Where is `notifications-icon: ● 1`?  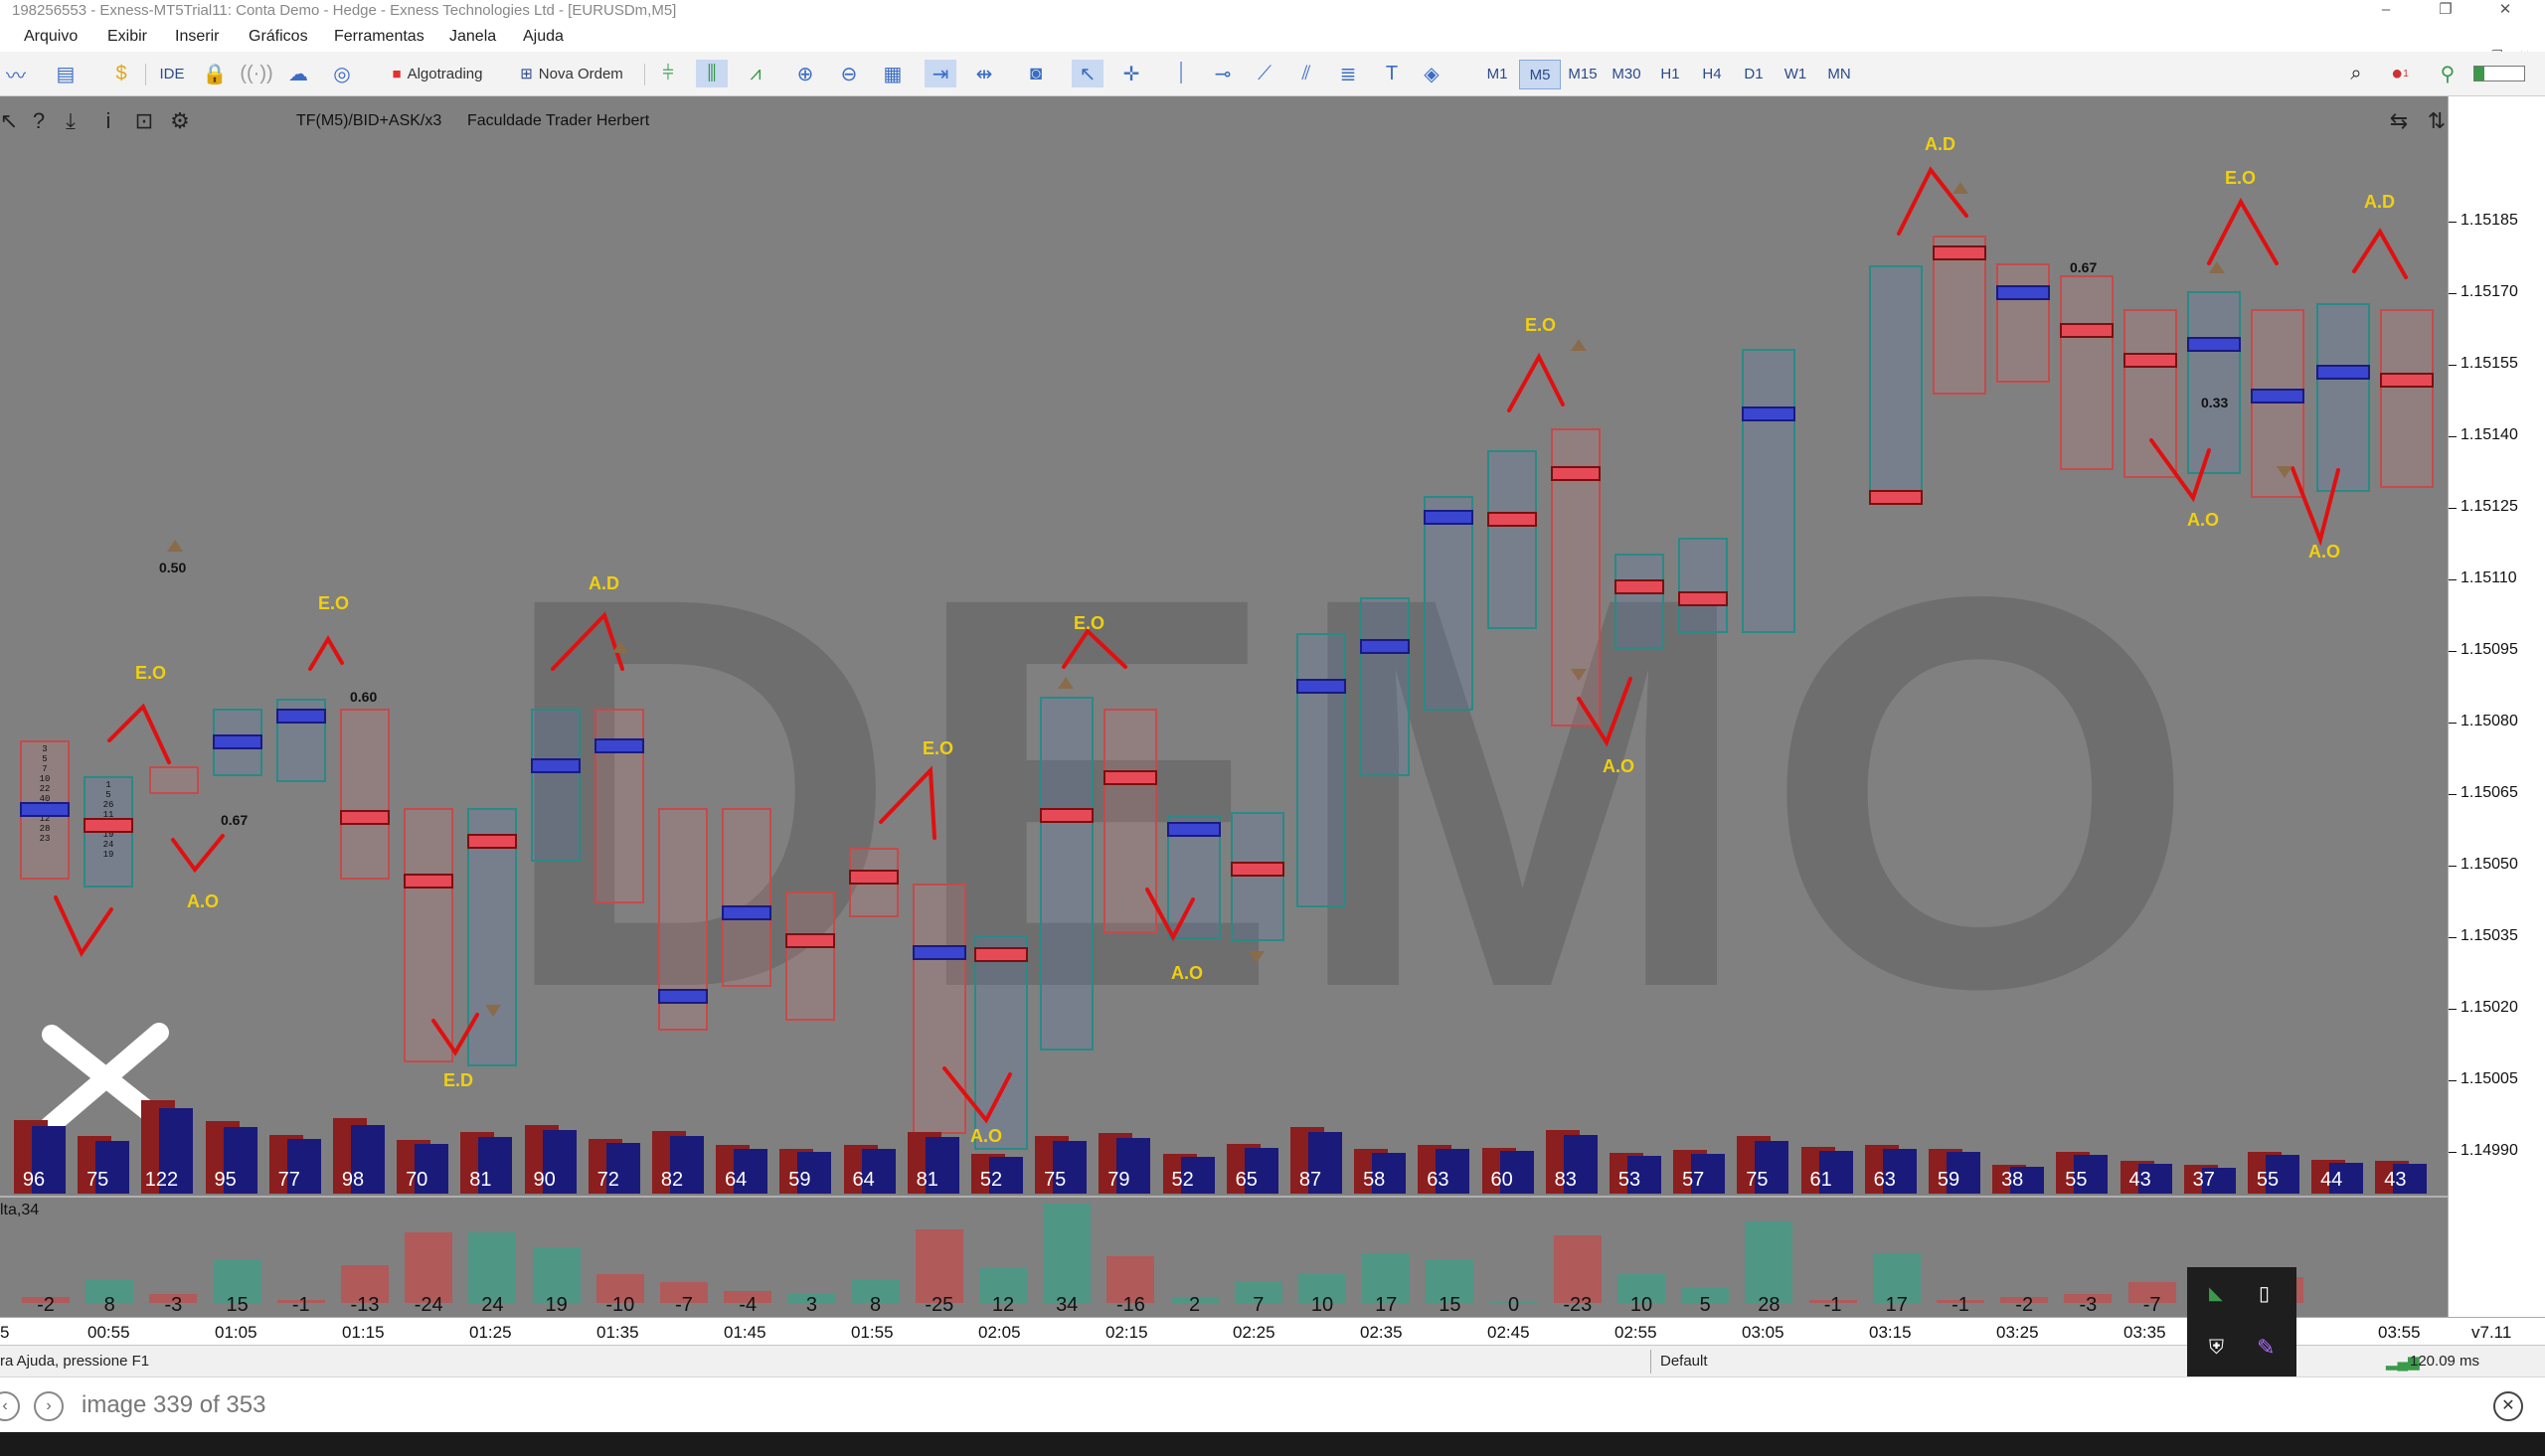 notifications-icon: ● 1 is located at coordinates (2400, 73).